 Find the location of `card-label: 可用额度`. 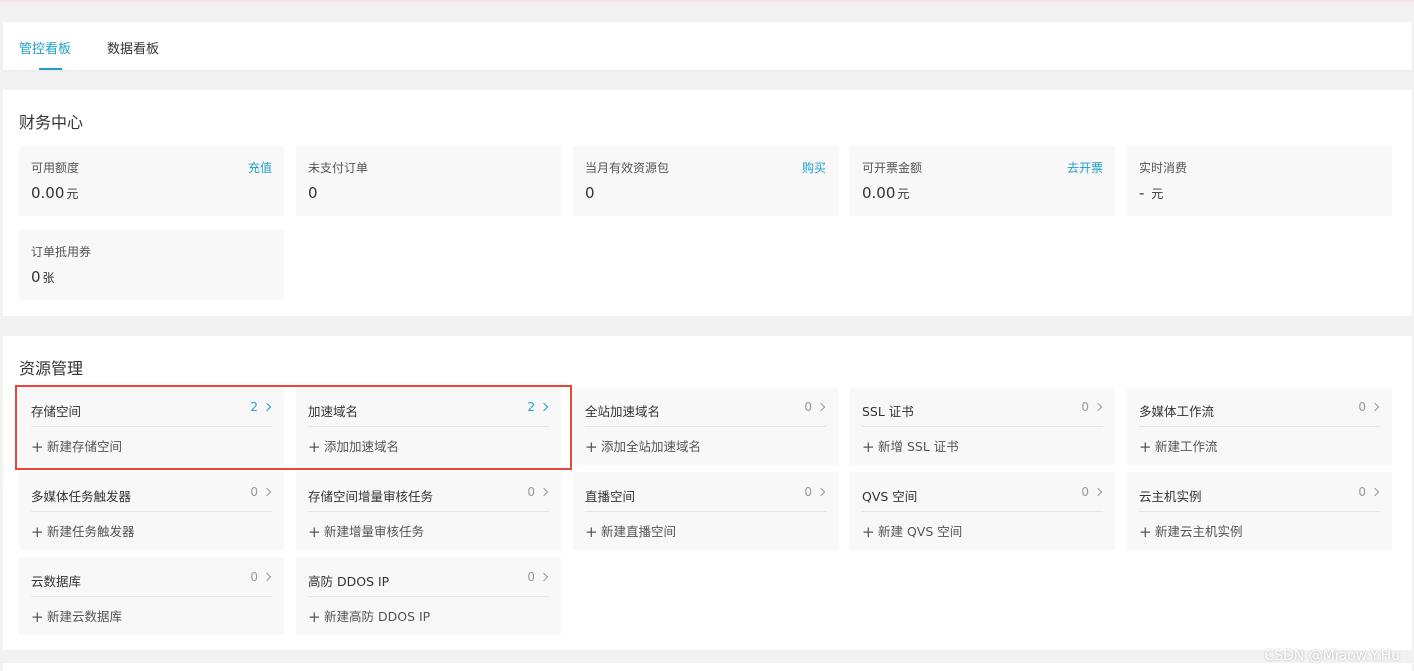

card-label: 可用额度 is located at coordinates (55, 168).